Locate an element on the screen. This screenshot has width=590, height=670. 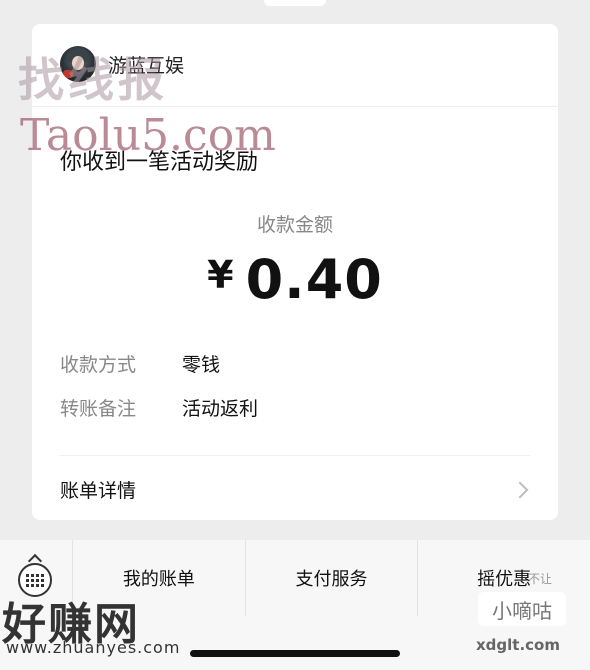
merchant-header: 游蓝互娱 is located at coordinates (122, 64).